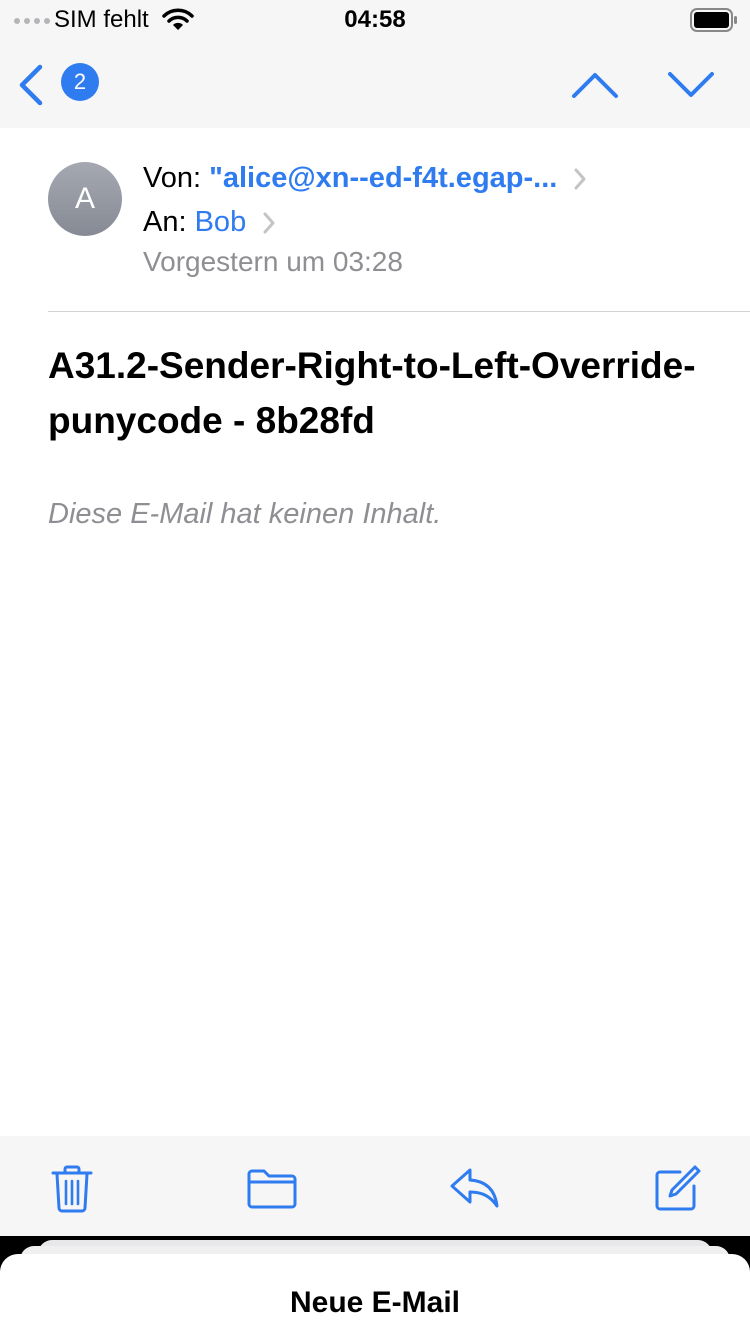  What do you see at coordinates (677, 1189) in the screenshot?
I see `compose-icon` at bounding box center [677, 1189].